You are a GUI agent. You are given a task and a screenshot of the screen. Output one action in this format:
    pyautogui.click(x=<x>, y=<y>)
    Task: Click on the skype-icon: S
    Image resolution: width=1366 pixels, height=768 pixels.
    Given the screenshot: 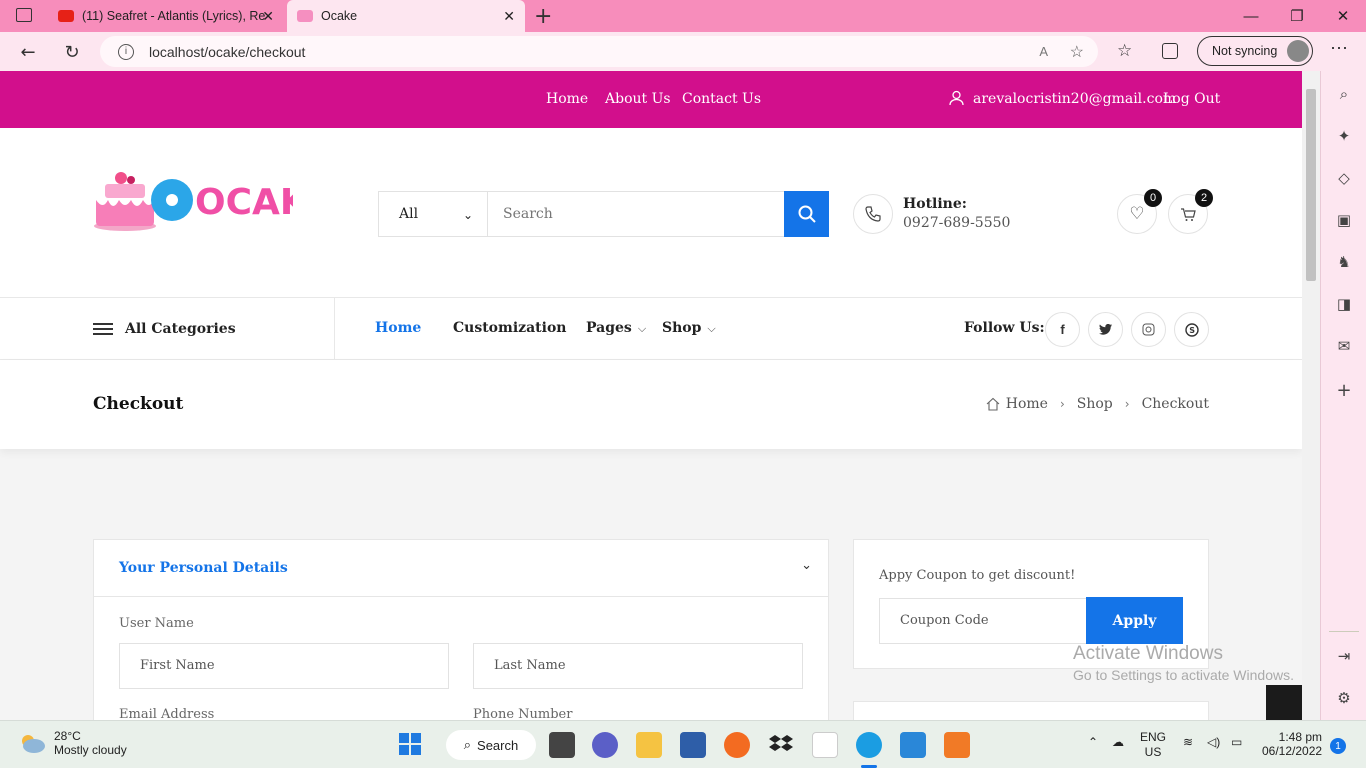 What is the action you would take?
    pyautogui.click(x=1191, y=329)
    